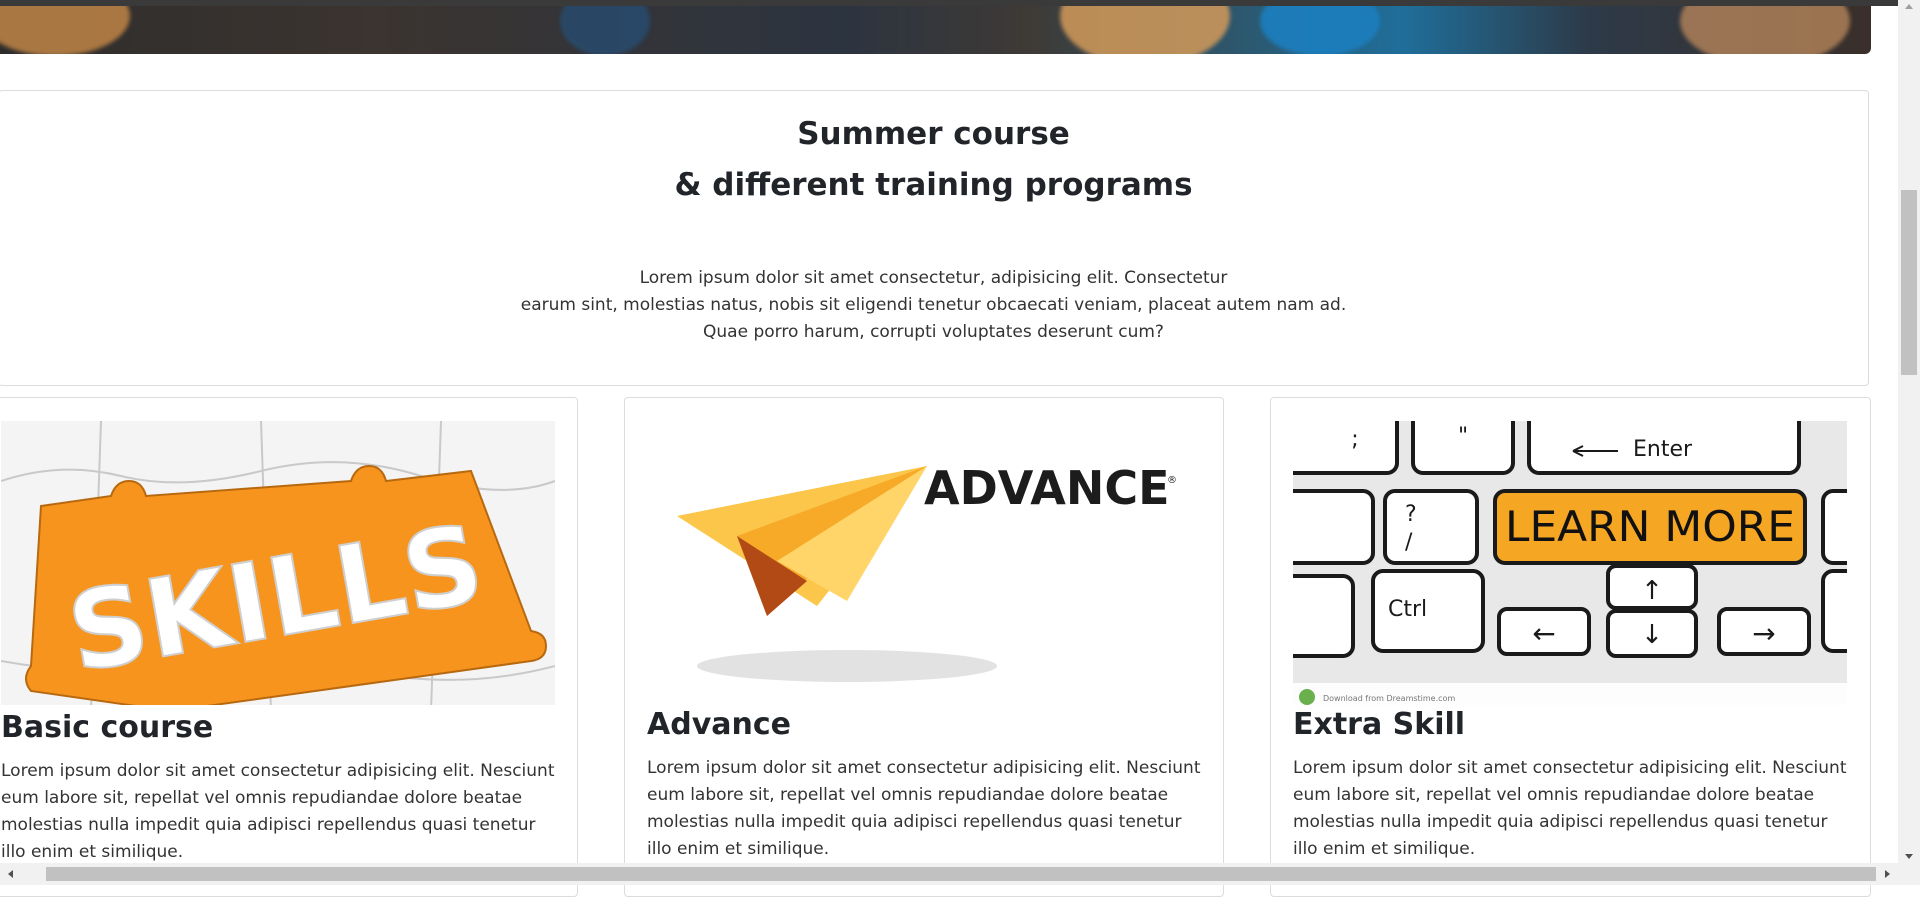  I want to click on card-title: Extra Skill, so click(1379, 724).